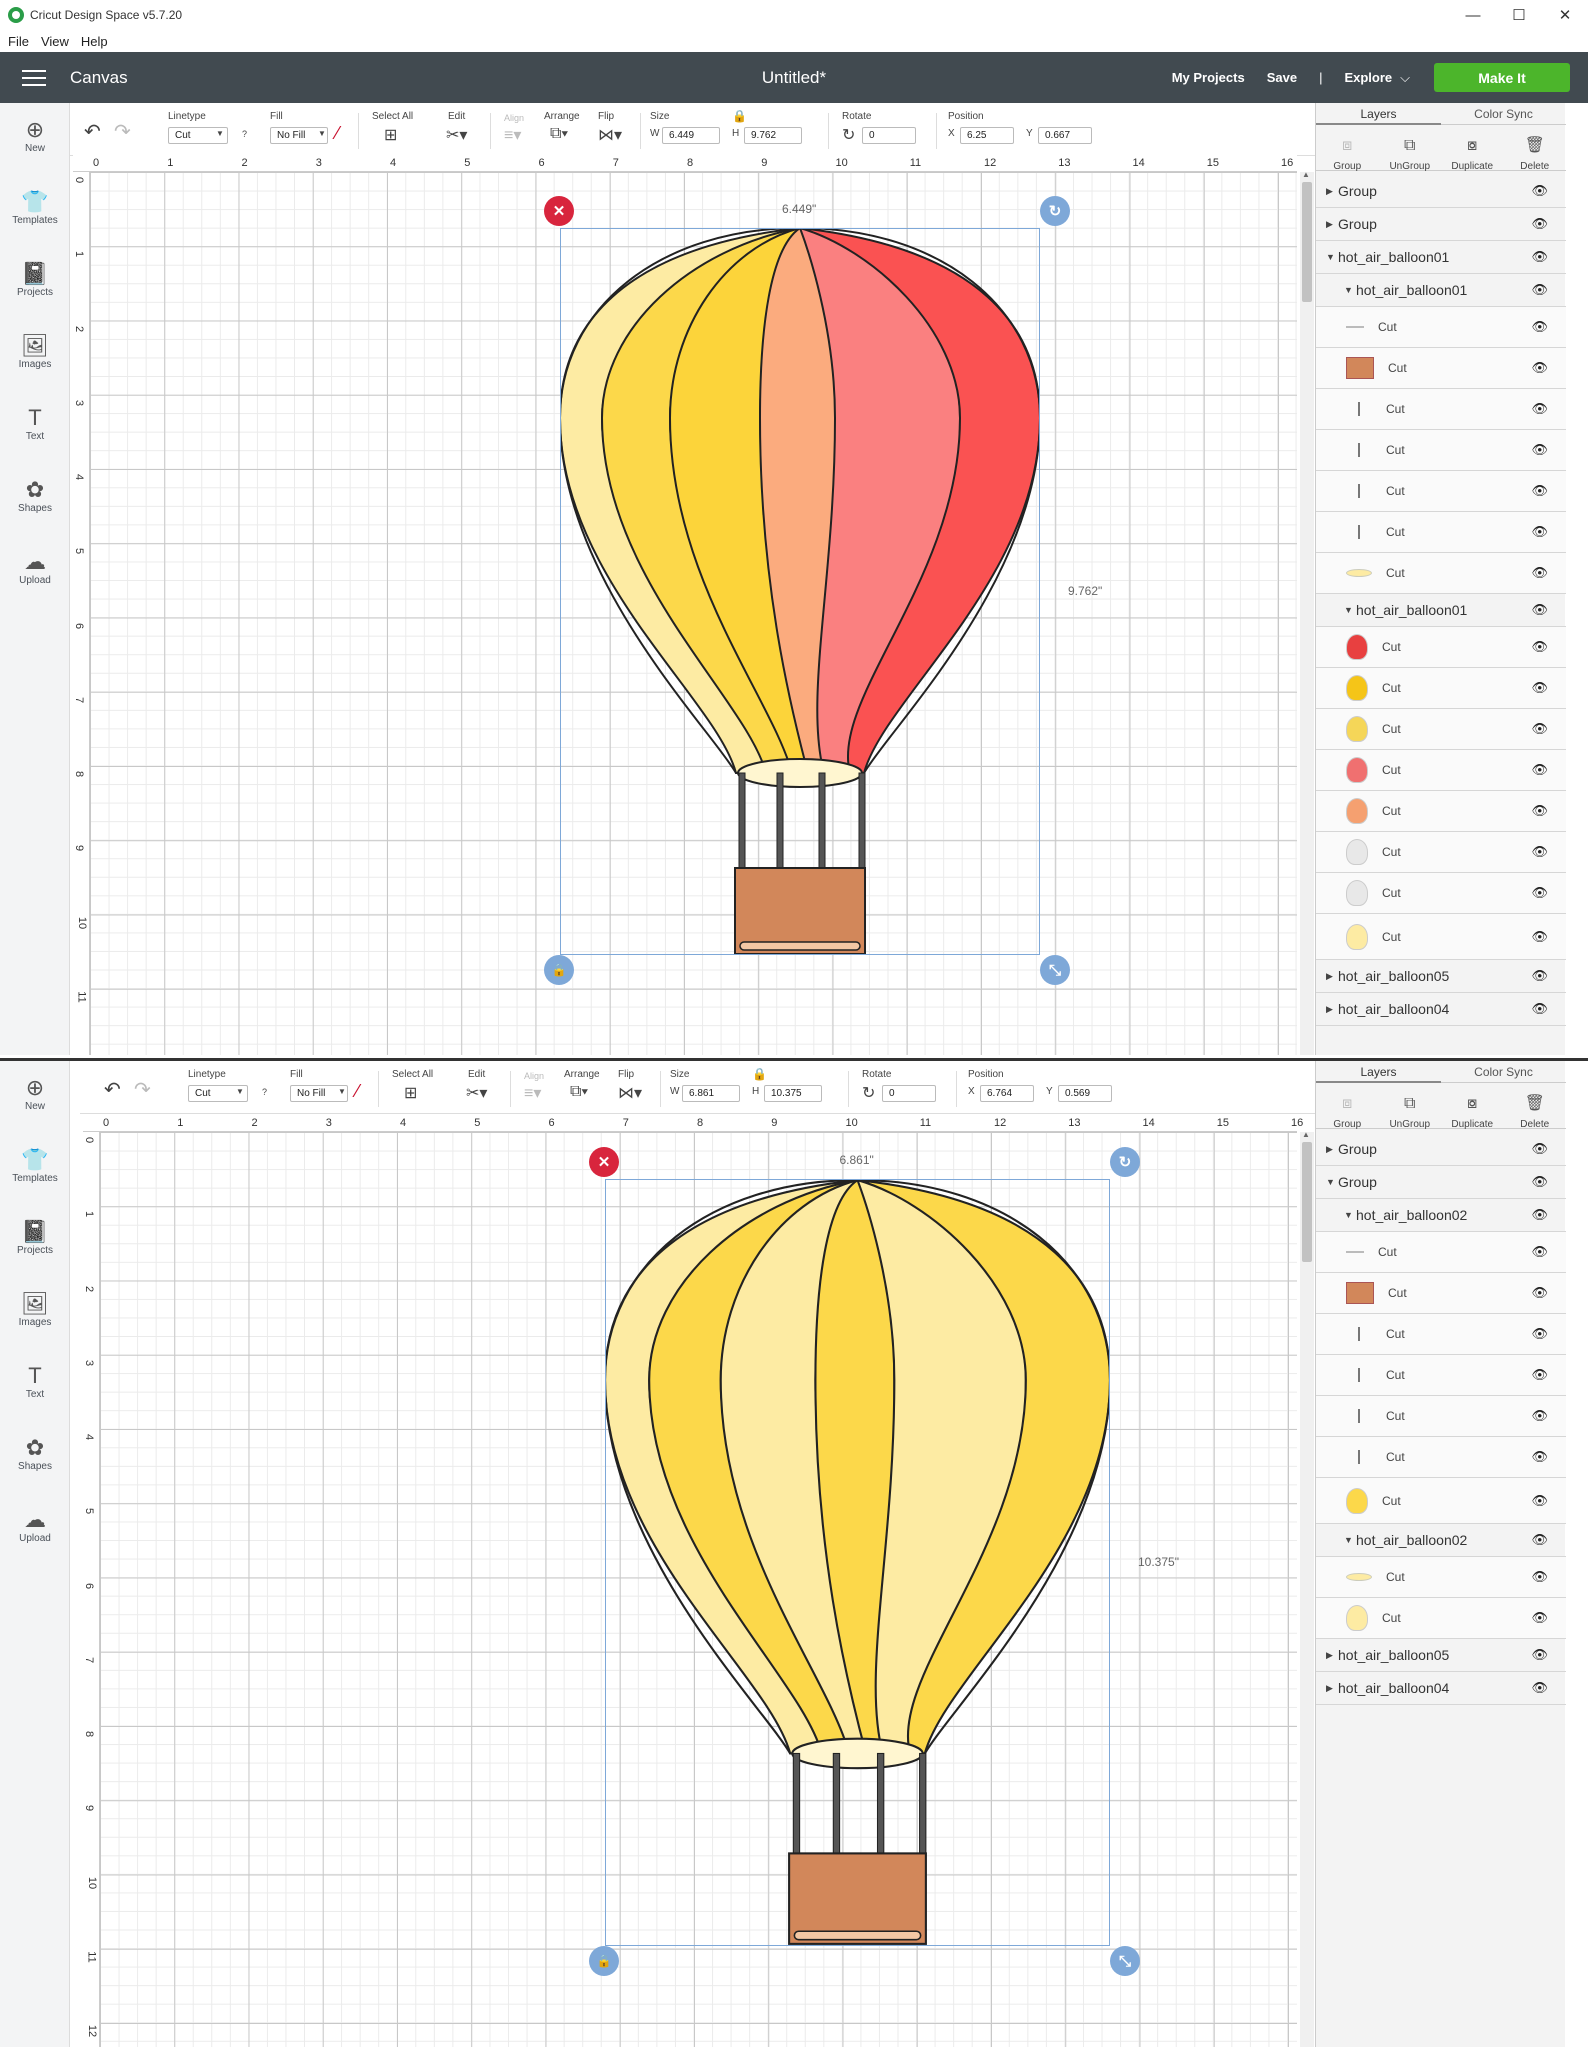 This screenshot has height=2047, width=1588. I want to click on position-y-input: 0.569, so click(1085, 1093).